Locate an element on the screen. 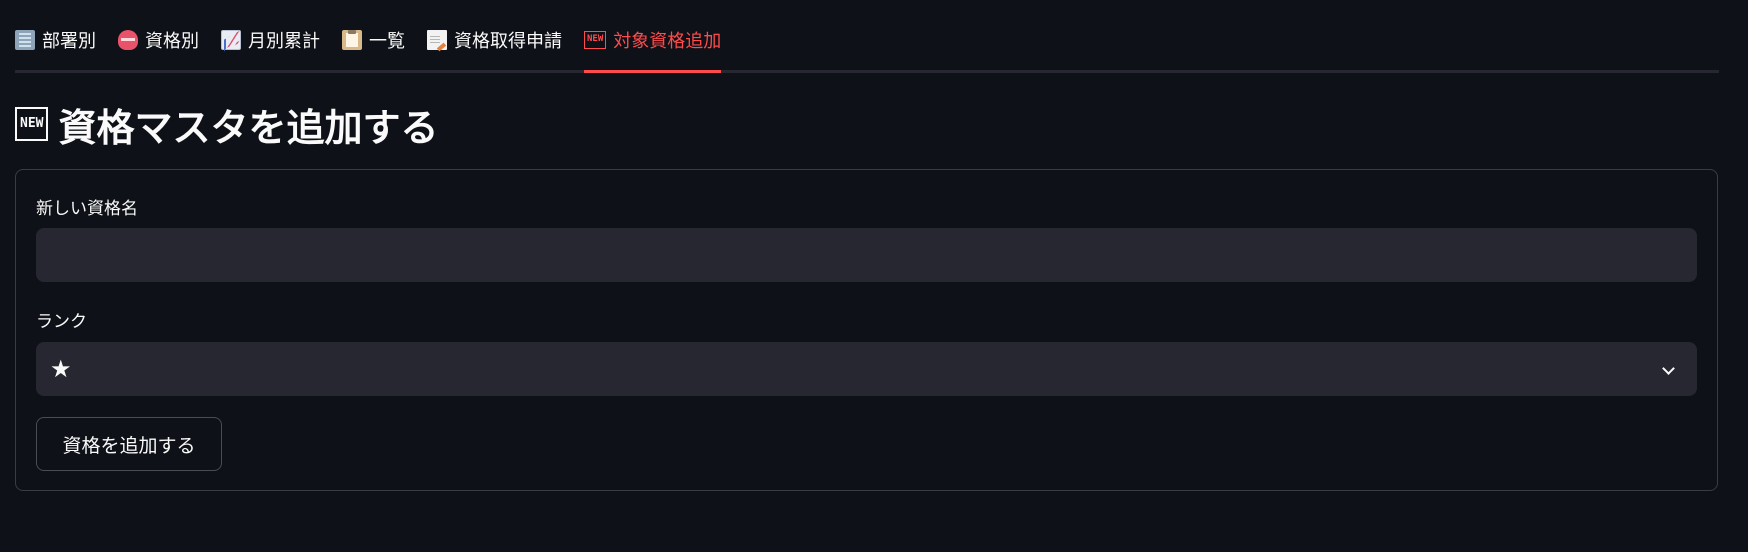 The image size is (1748, 552). page-title: NEW 資格マスタを追加する is located at coordinates (227, 124).